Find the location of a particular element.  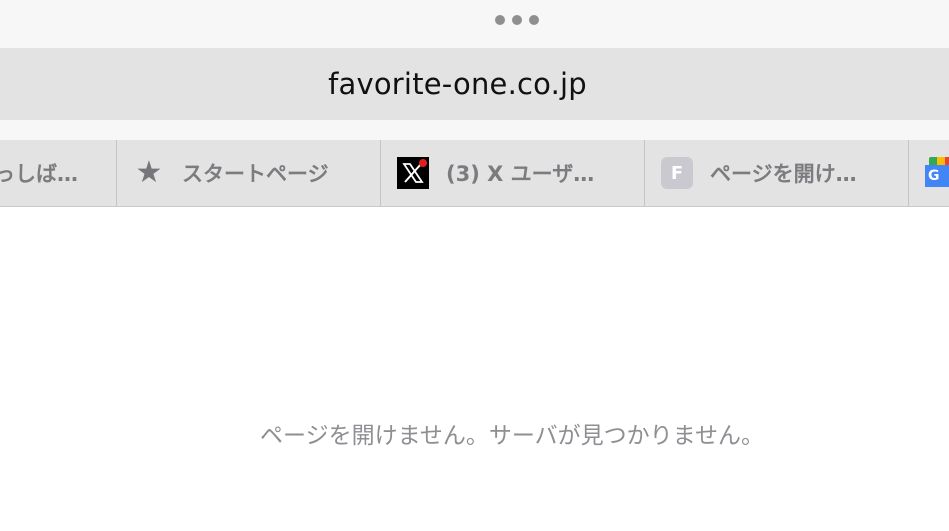

star-icon: ★ is located at coordinates (149, 172).